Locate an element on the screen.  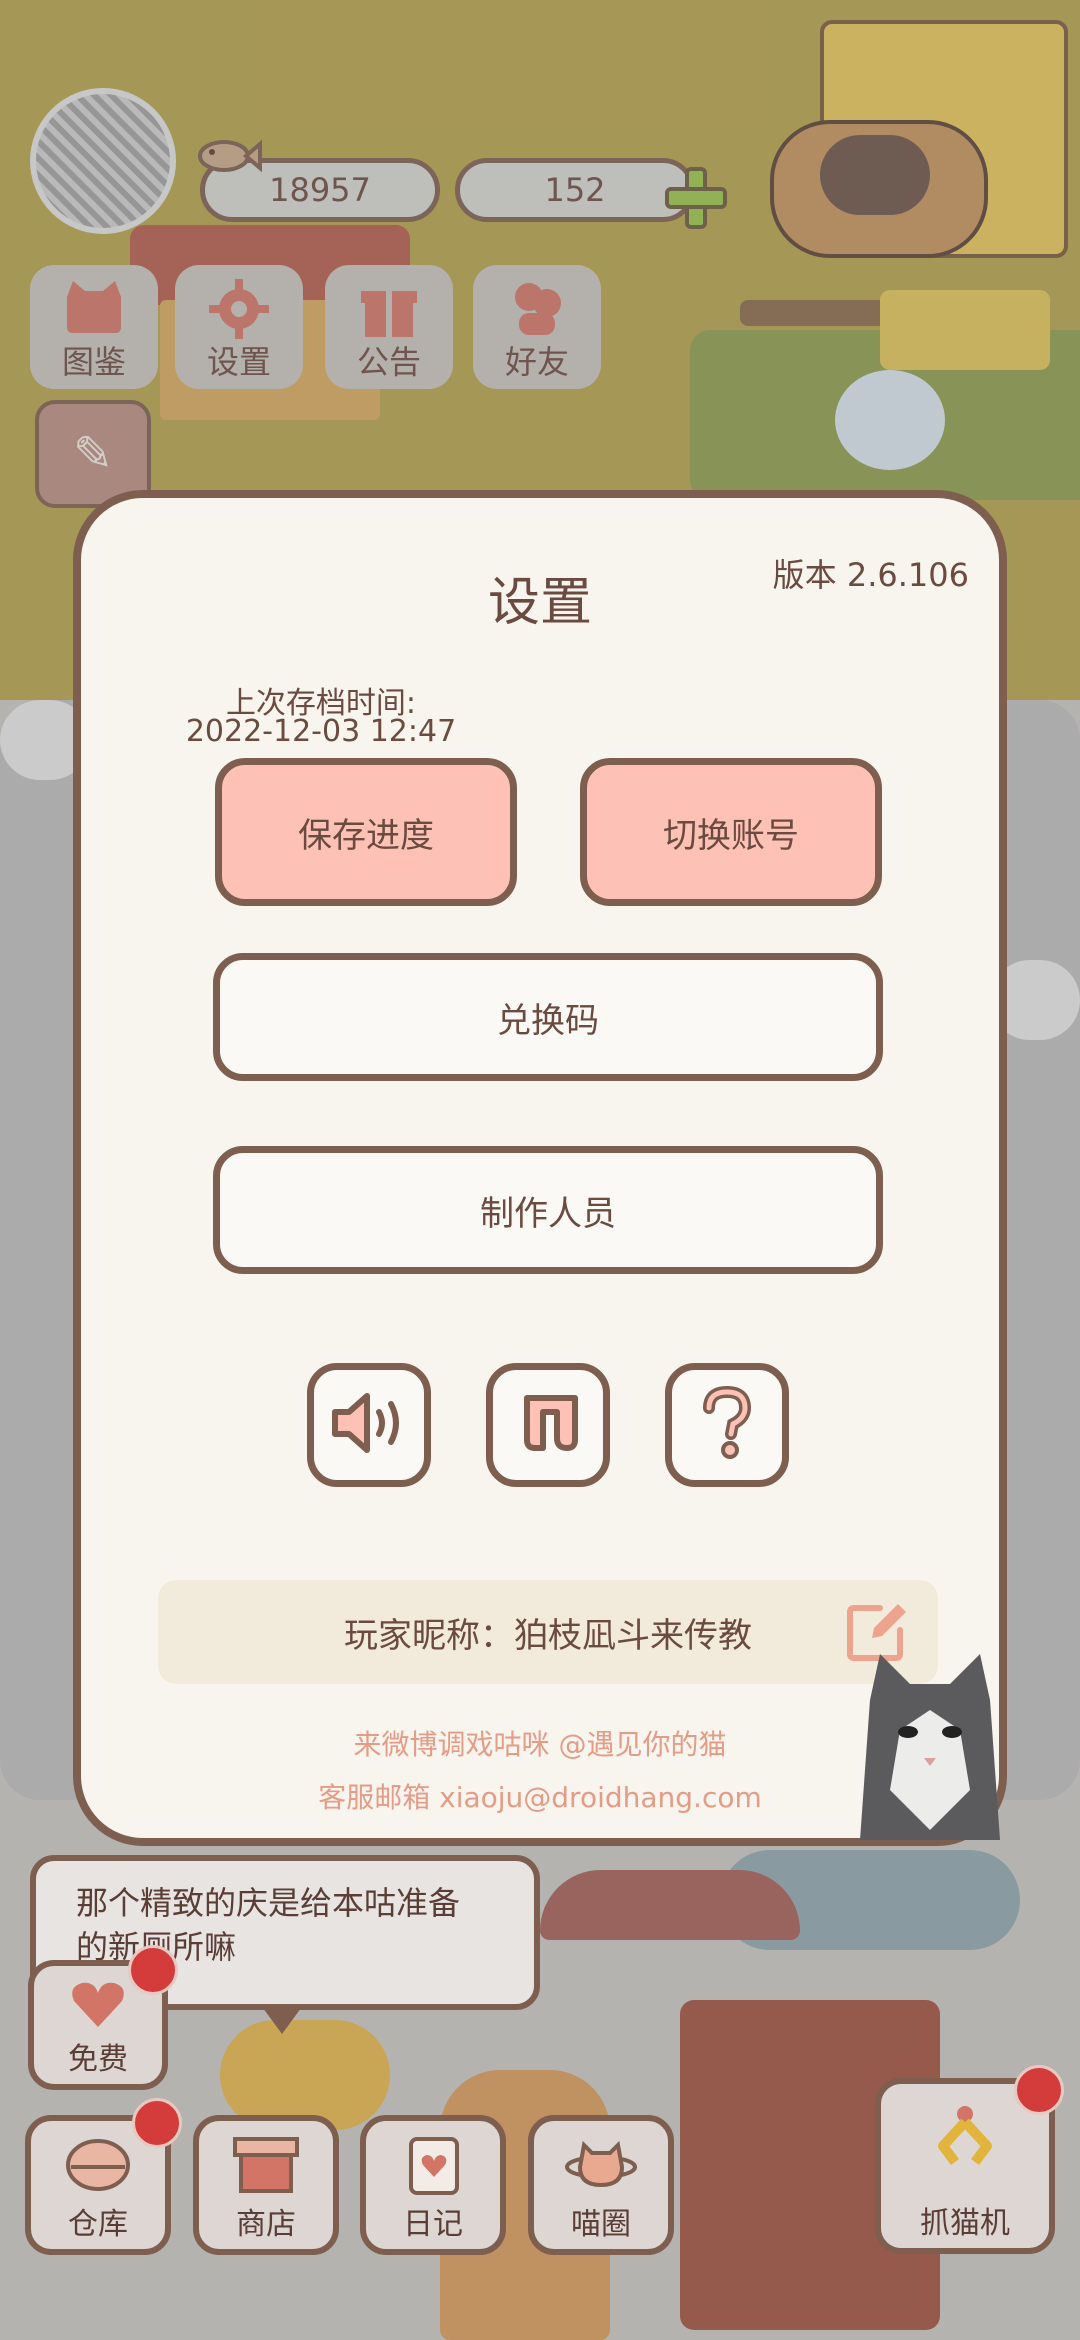
shop-button: 商店 is located at coordinates (266, 2185).